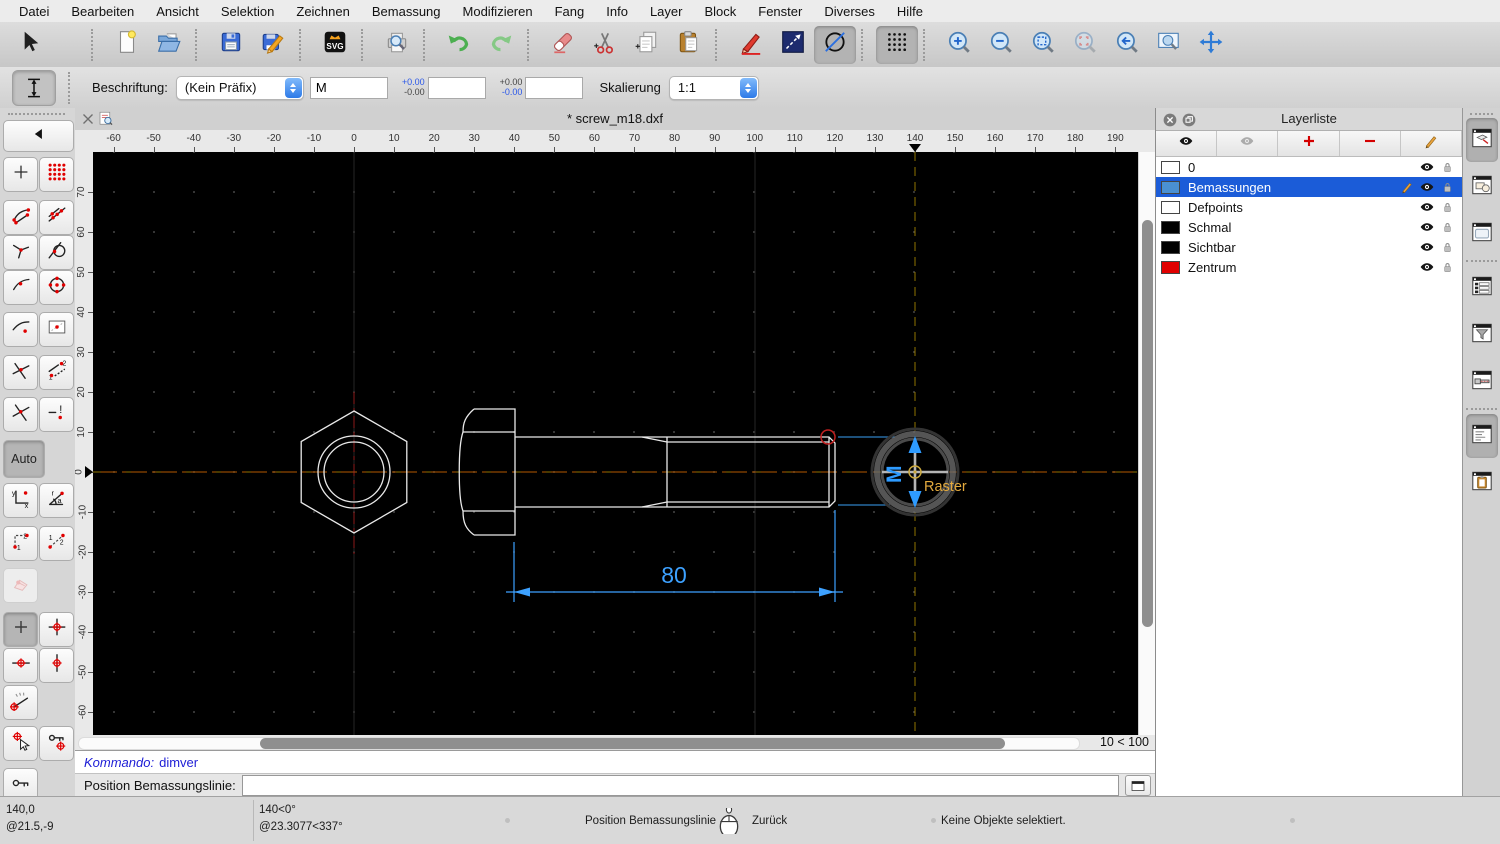  I want to click on layer-list-panel-toggle-button, so click(1481, 140).